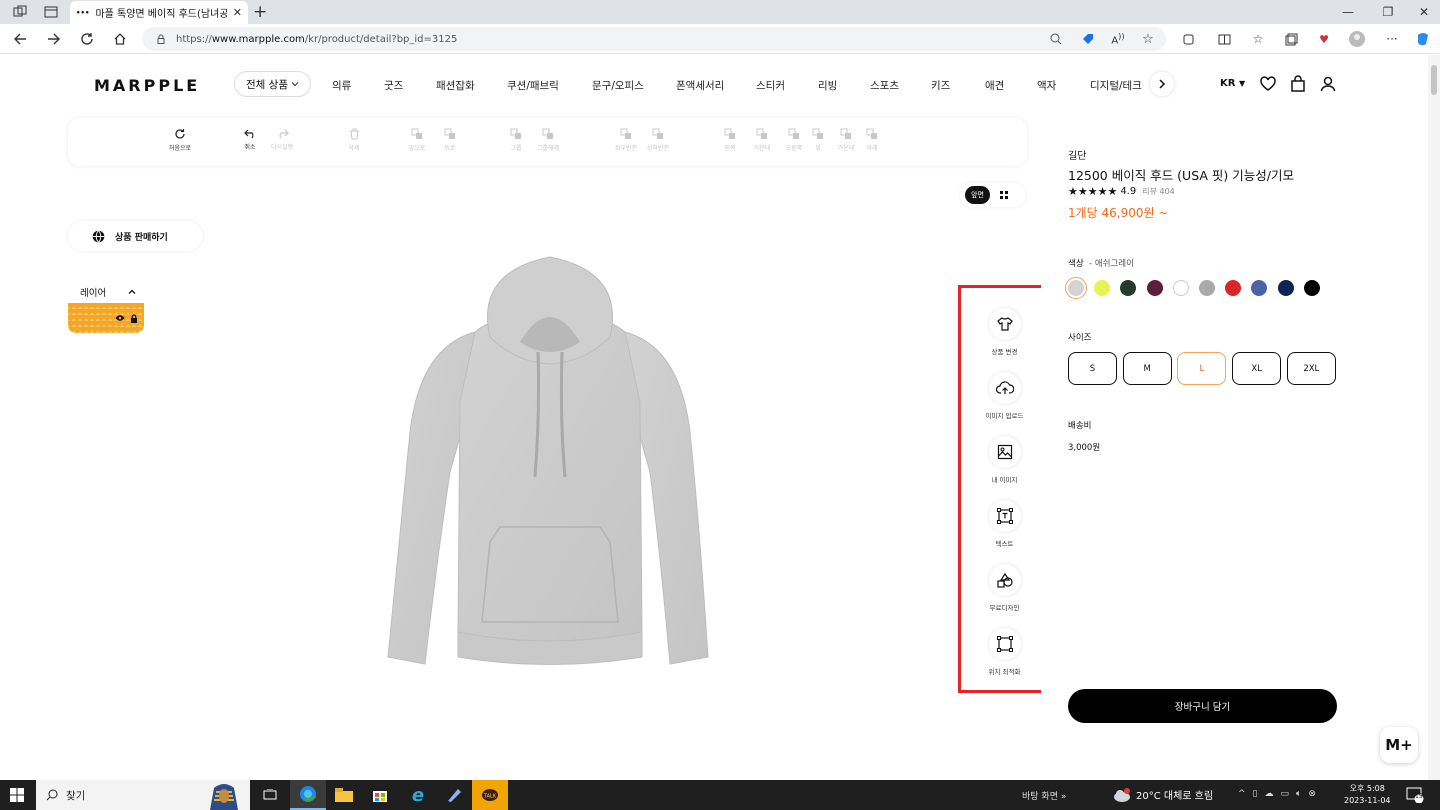  Describe the element at coordinates (827, 85) in the screenshot. I see `nav-category-7: 리빙` at that location.